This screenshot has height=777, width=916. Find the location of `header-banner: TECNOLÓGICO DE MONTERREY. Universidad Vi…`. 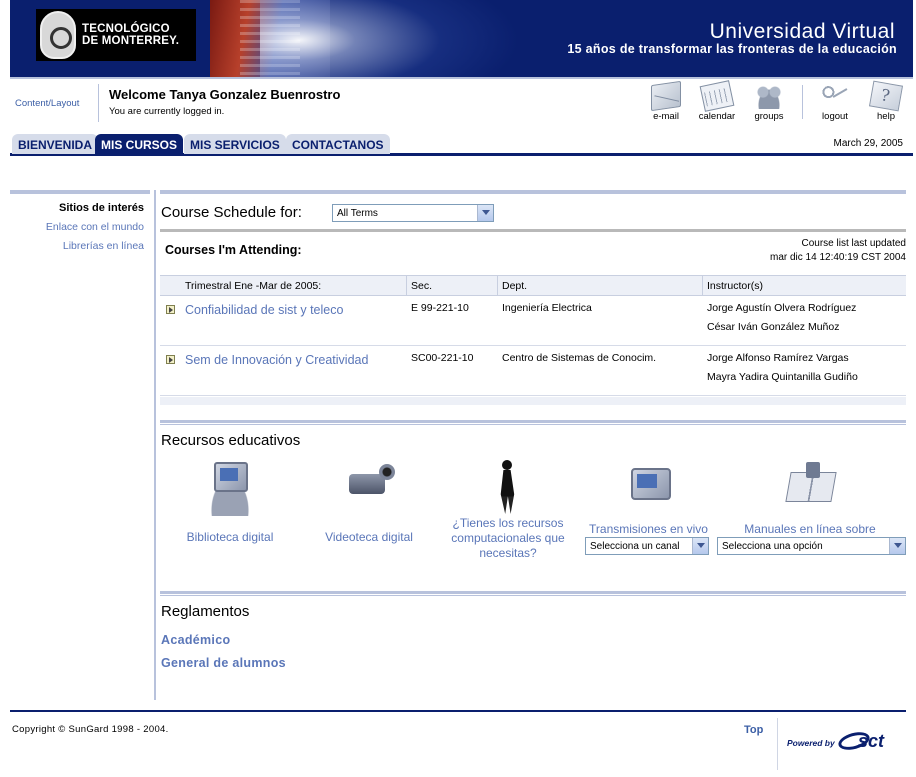

header-banner: TECNOLÓGICO DE MONTERREY. Universidad Vi… is located at coordinates (461, 38).